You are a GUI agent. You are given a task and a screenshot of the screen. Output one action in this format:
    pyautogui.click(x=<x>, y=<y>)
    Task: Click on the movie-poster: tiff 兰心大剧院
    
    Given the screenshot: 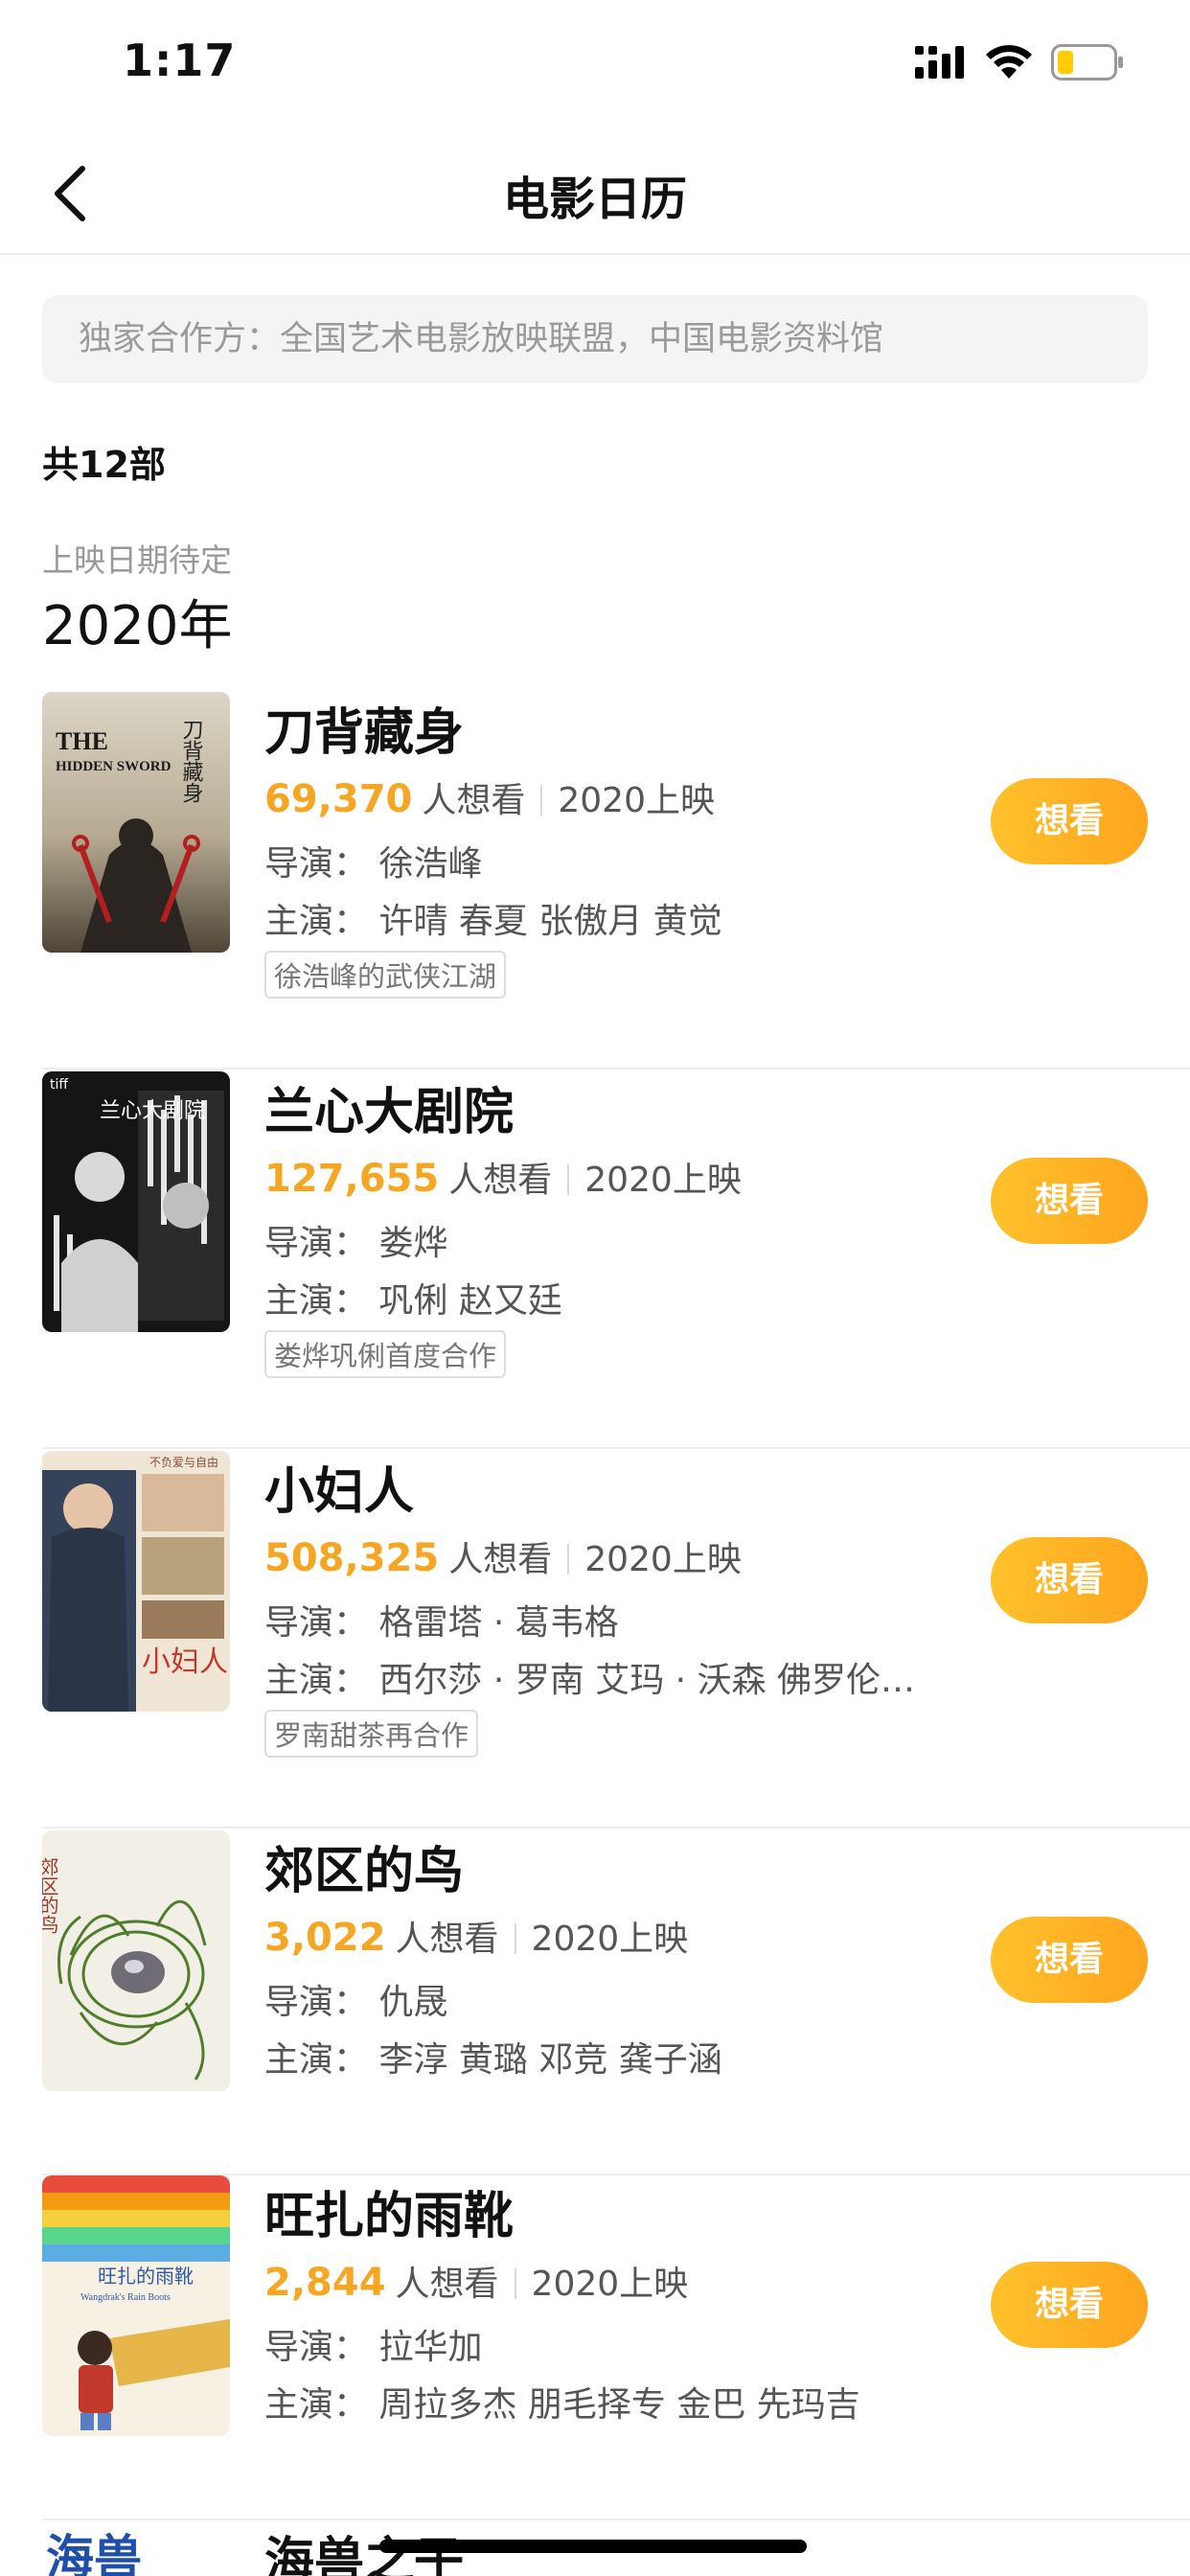 What is the action you would take?
    pyautogui.click(x=136, y=1201)
    